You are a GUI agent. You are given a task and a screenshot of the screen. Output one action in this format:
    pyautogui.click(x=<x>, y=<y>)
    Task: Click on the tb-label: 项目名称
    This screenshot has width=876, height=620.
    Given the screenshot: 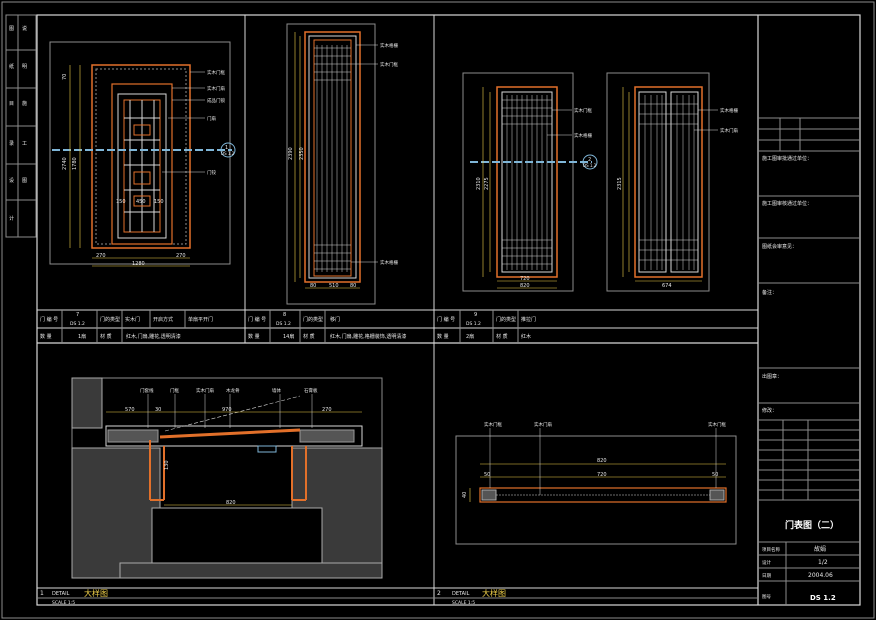 What is the action you would take?
    pyautogui.click(x=771, y=549)
    